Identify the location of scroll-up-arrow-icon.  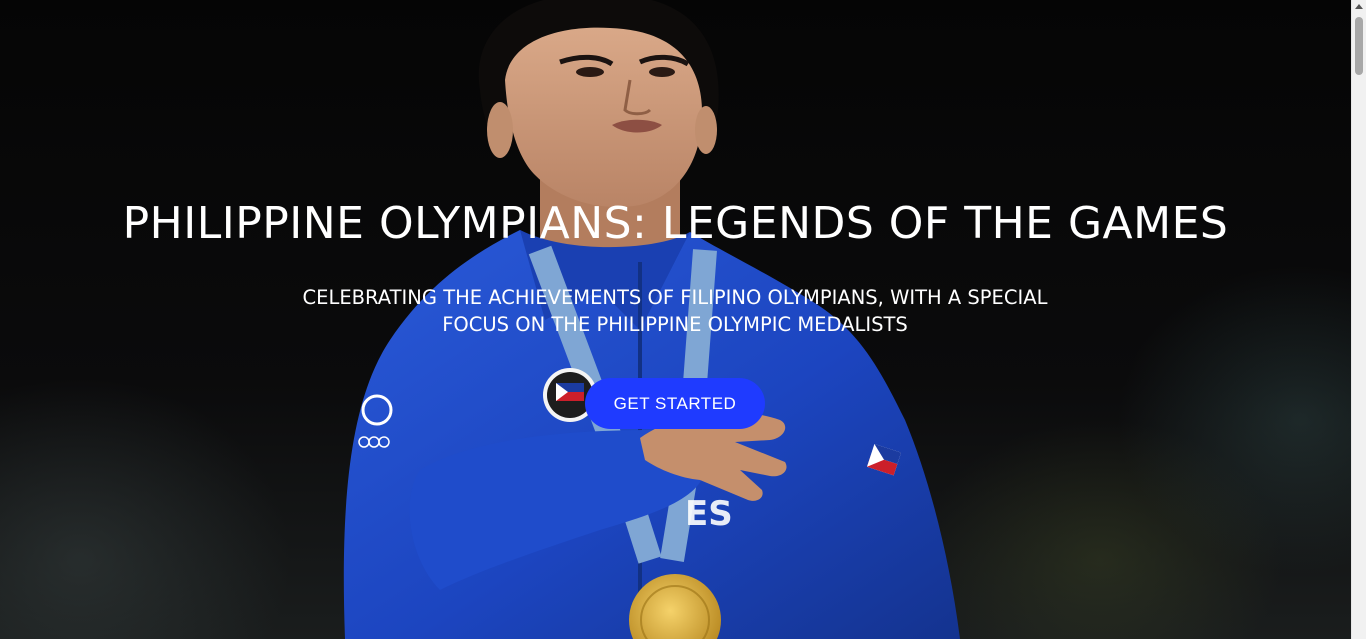
(1359, 6).